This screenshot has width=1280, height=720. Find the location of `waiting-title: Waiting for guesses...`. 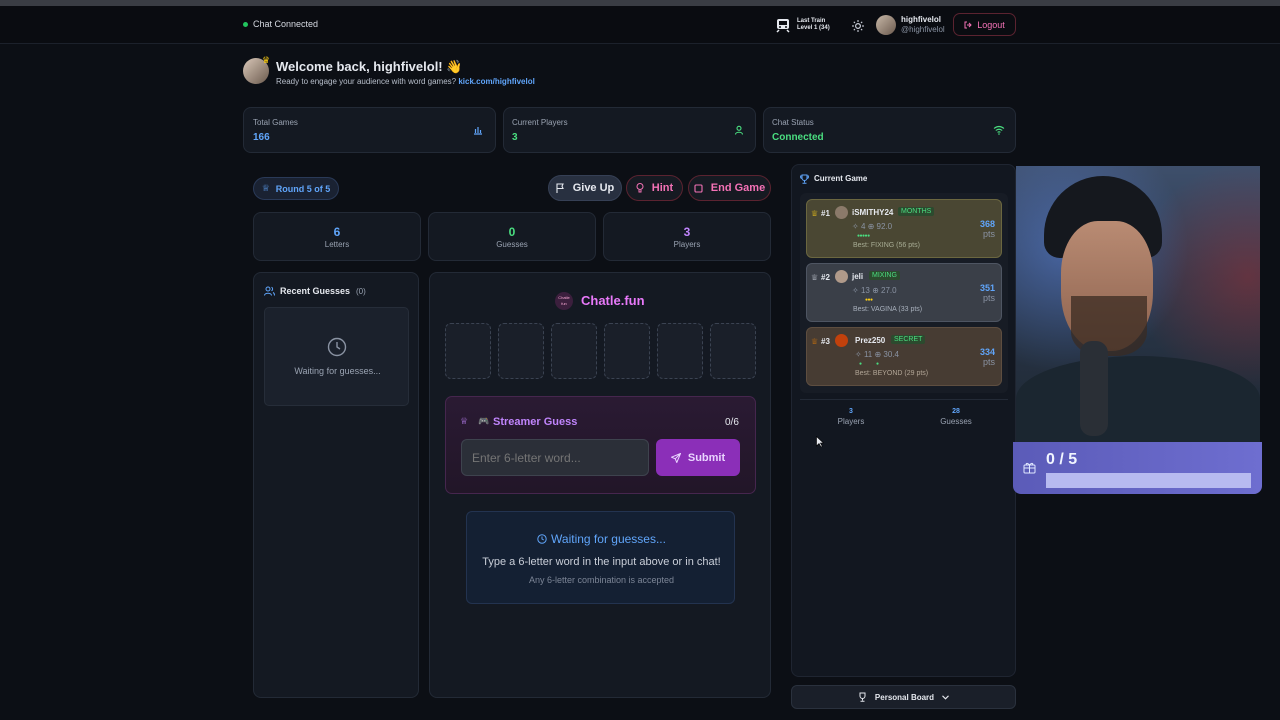

waiting-title: Waiting for guesses... is located at coordinates (601, 539).